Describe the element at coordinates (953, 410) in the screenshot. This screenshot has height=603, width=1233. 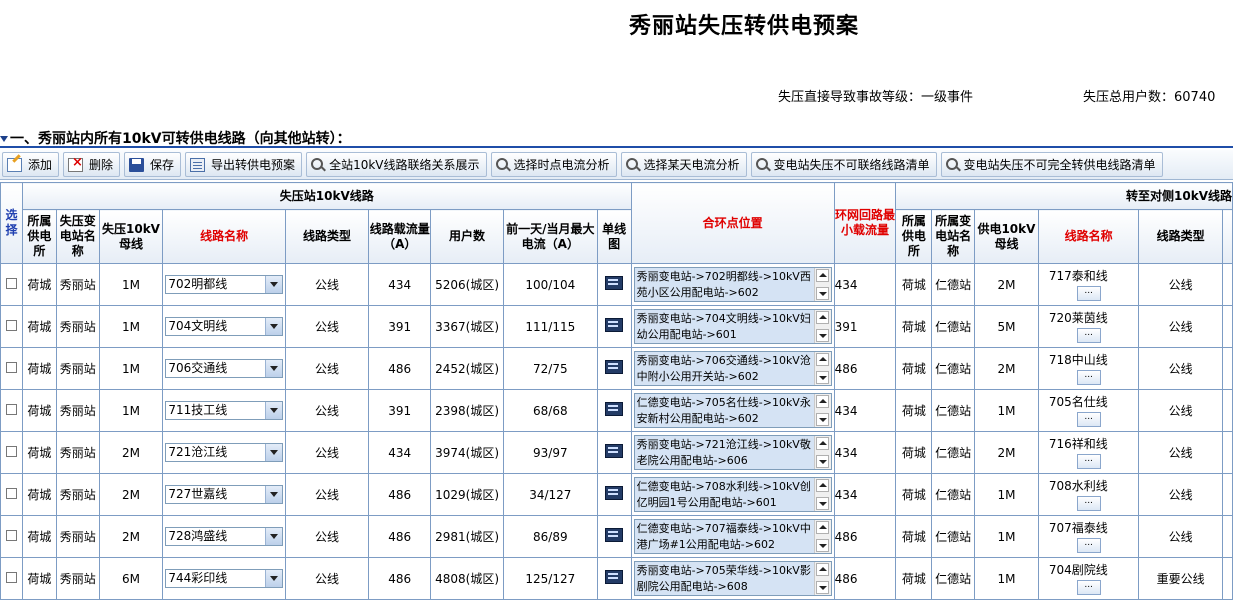
I see `r-station-cell: 仁德站` at that location.